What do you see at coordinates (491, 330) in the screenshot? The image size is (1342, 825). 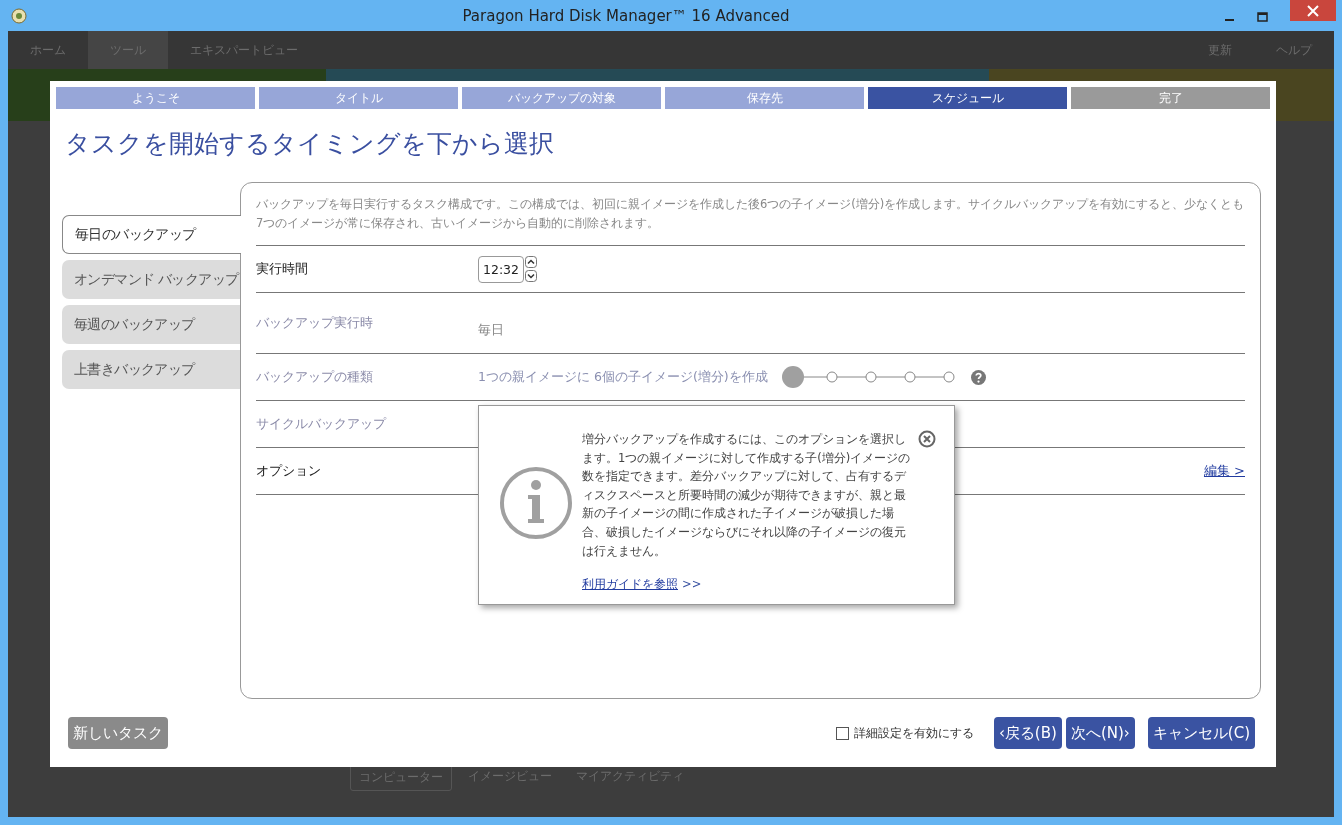 I see `setting-value: 毎日` at bounding box center [491, 330].